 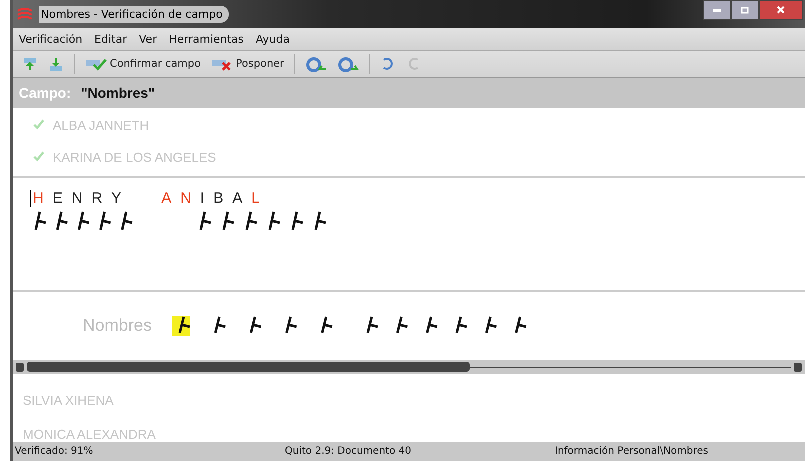 I want to click on app-logo-icon, so click(x=25, y=14).